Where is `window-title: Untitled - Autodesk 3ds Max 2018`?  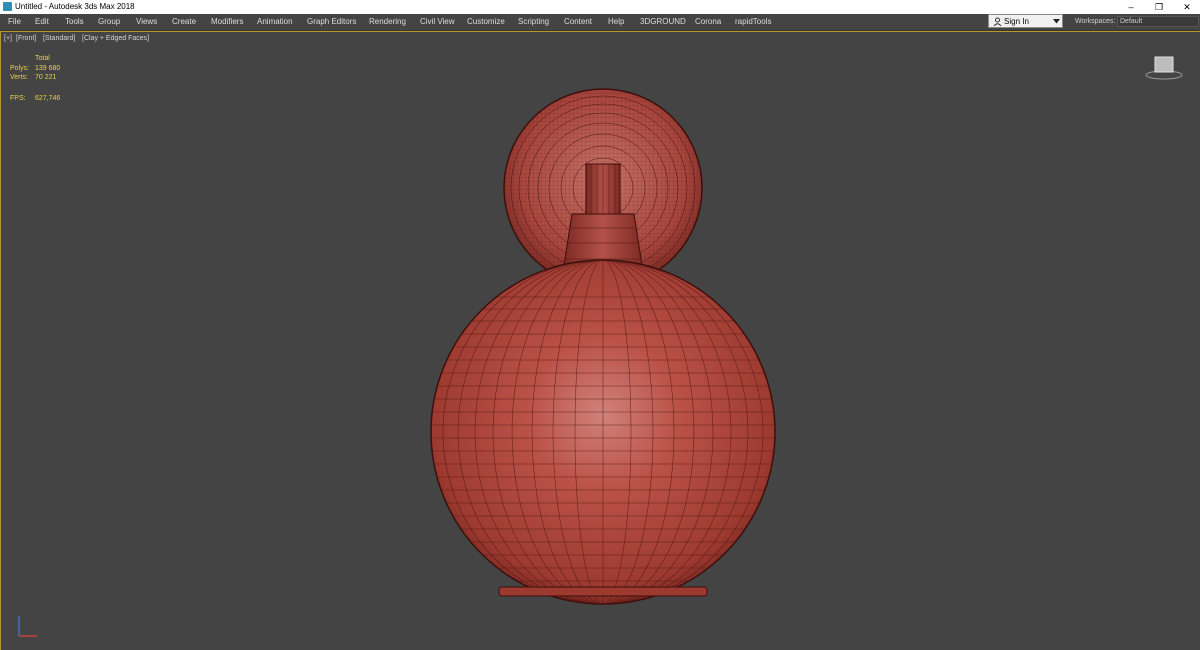
window-title: Untitled - Autodesk 3ds Max 2018 is located at coordinates (75, 6).